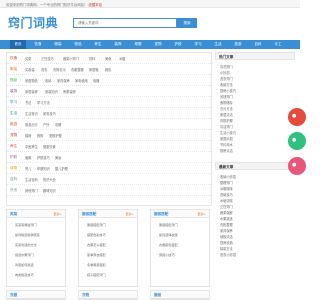 Image resolution: width=320 pixels, height=300 pixels. I want to click on card-item: 如何挑选新鲜蔬菜, so click(25, 234).